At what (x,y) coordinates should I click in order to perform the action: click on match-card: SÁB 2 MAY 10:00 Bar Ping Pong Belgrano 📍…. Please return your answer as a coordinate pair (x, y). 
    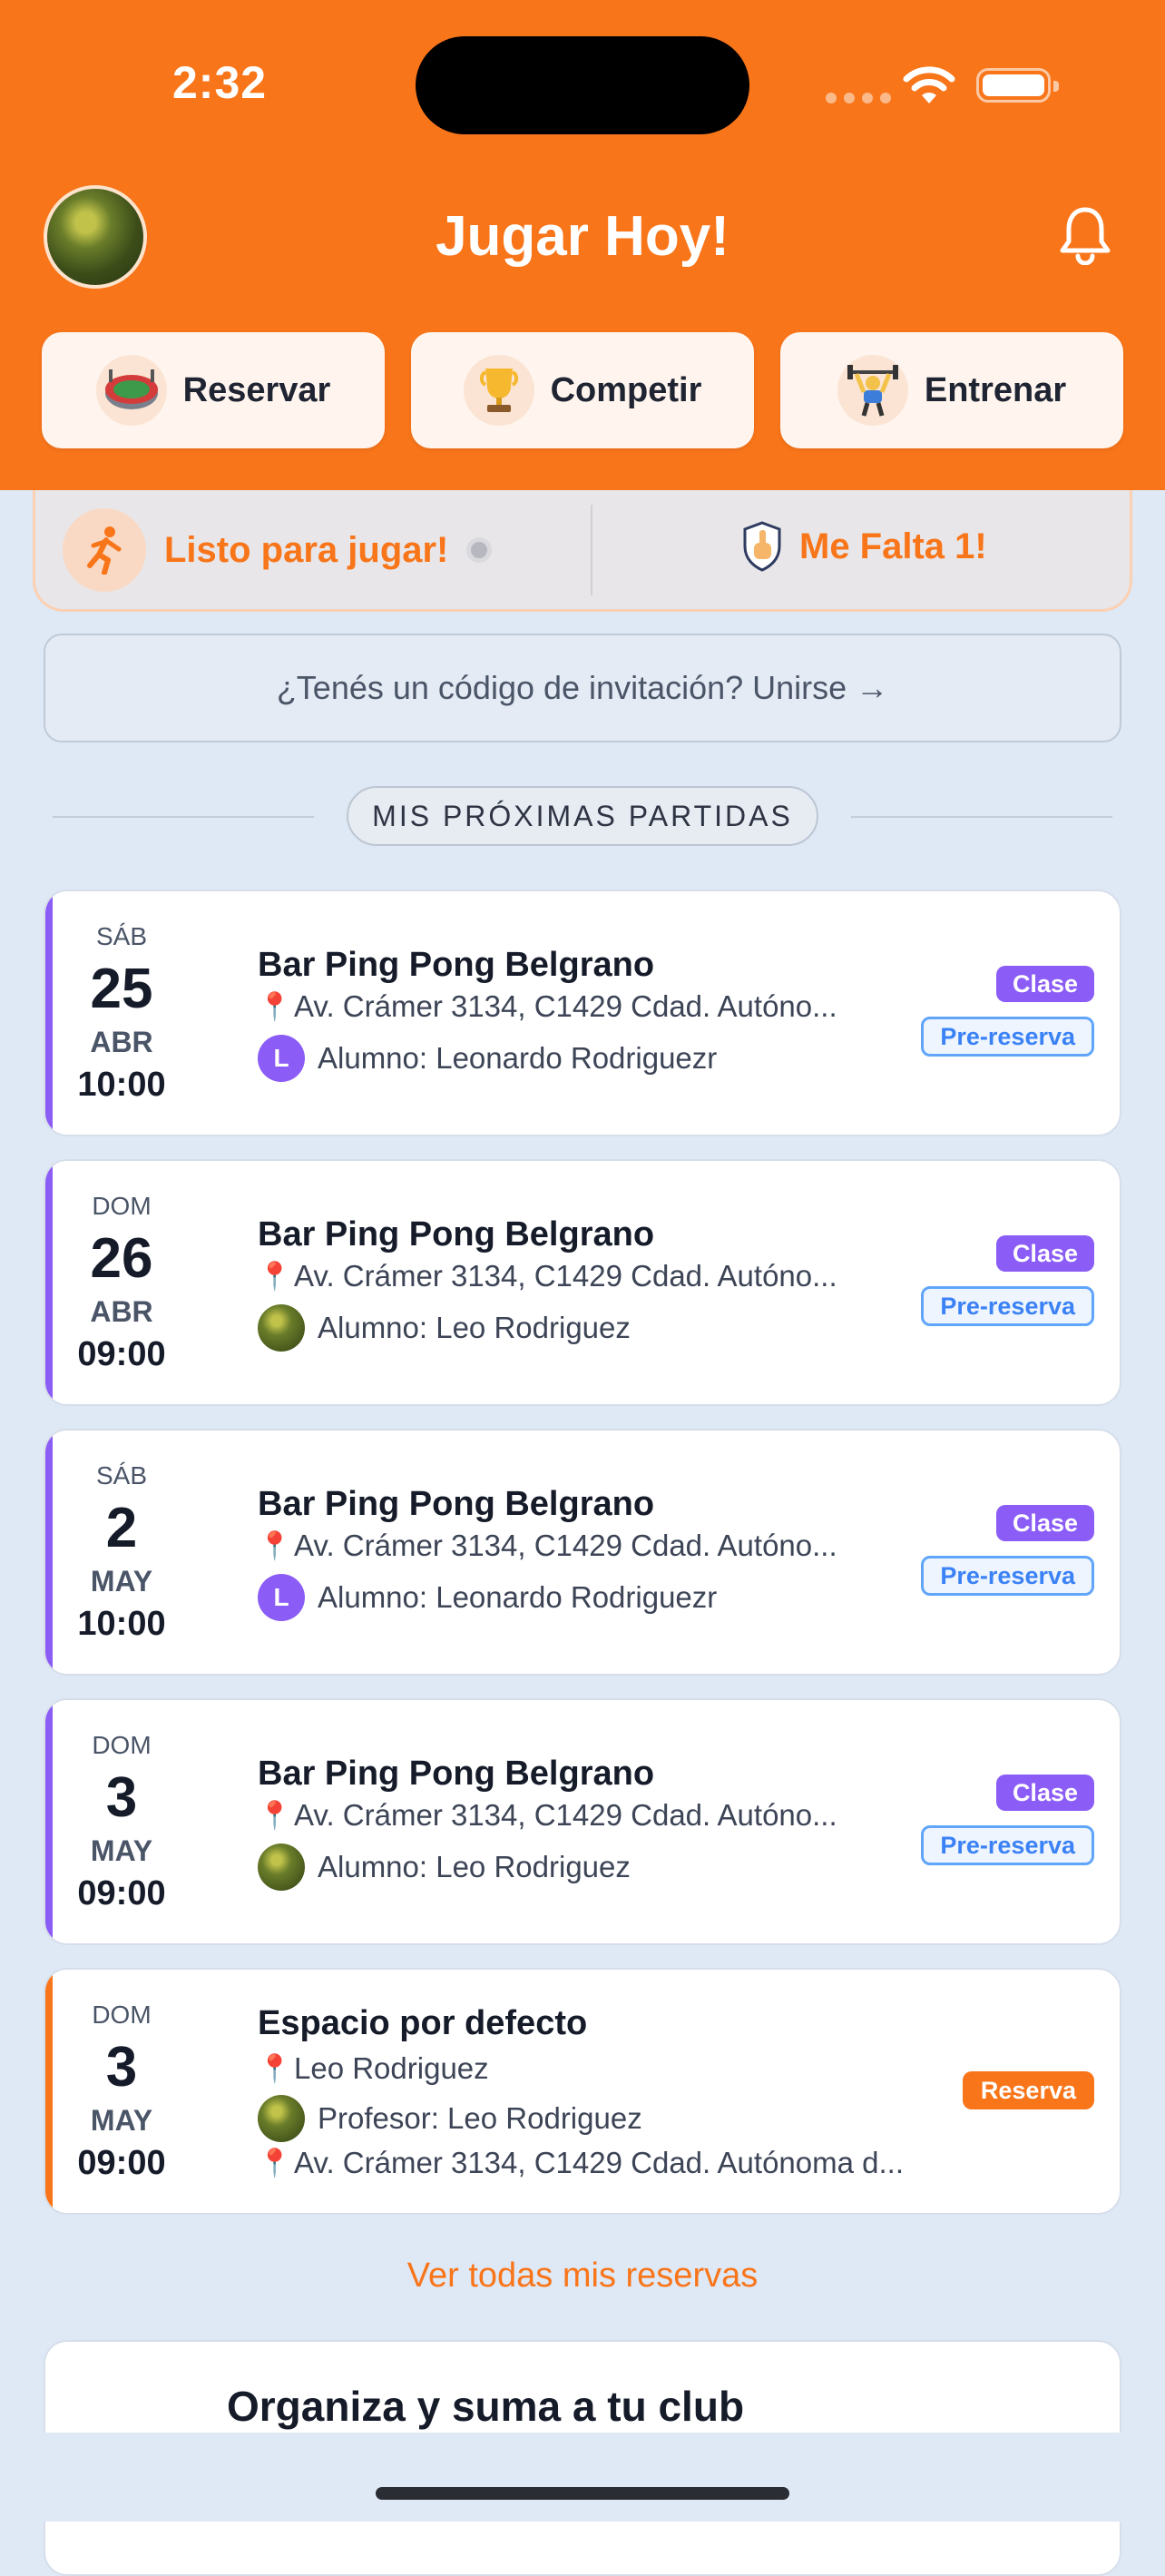
    Looking at the image, I should click on (582, 1552).